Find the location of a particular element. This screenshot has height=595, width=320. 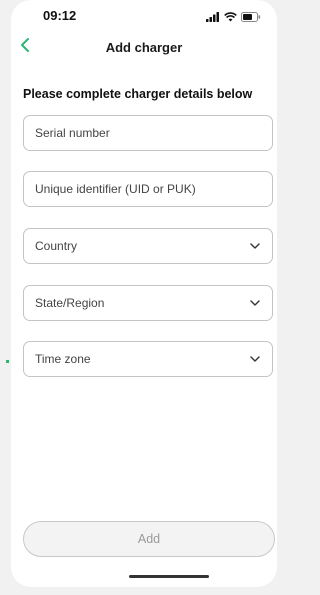

add-button: Add is located at coordinates (149, 539).